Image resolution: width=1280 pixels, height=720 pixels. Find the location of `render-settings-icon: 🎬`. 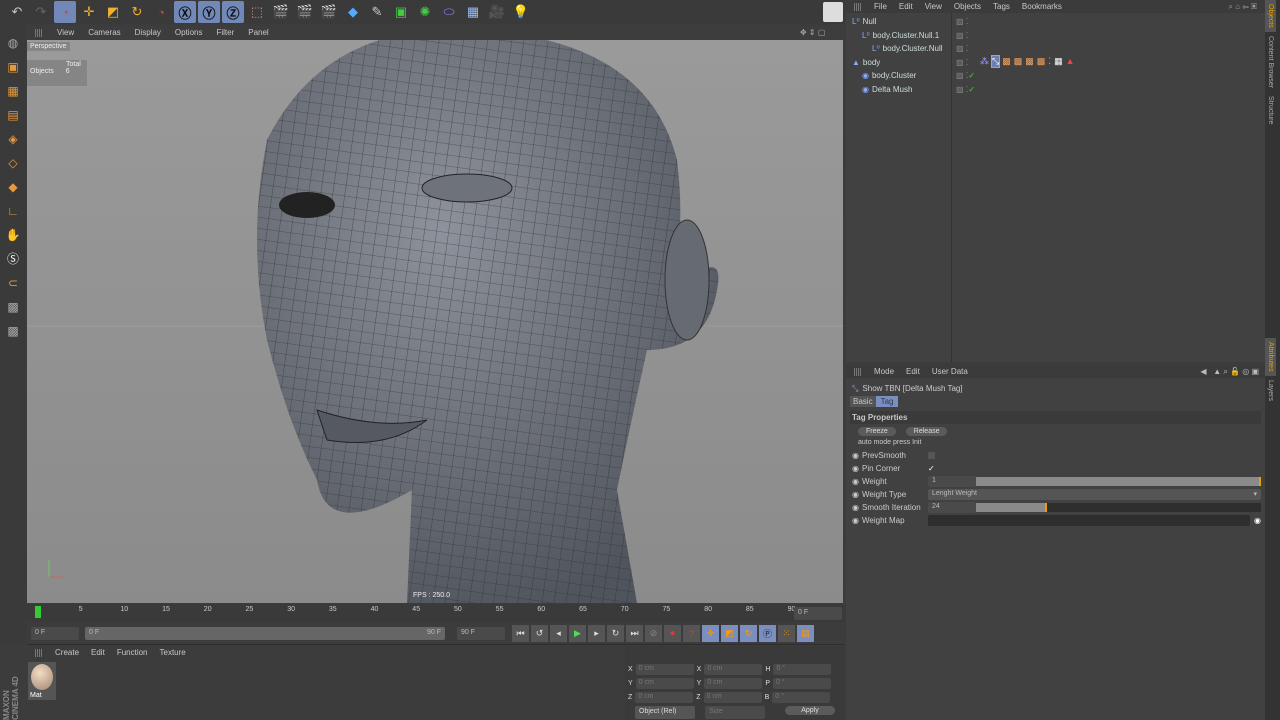

render-settings-icon: 🎬 is located at coordinates (329, 12).